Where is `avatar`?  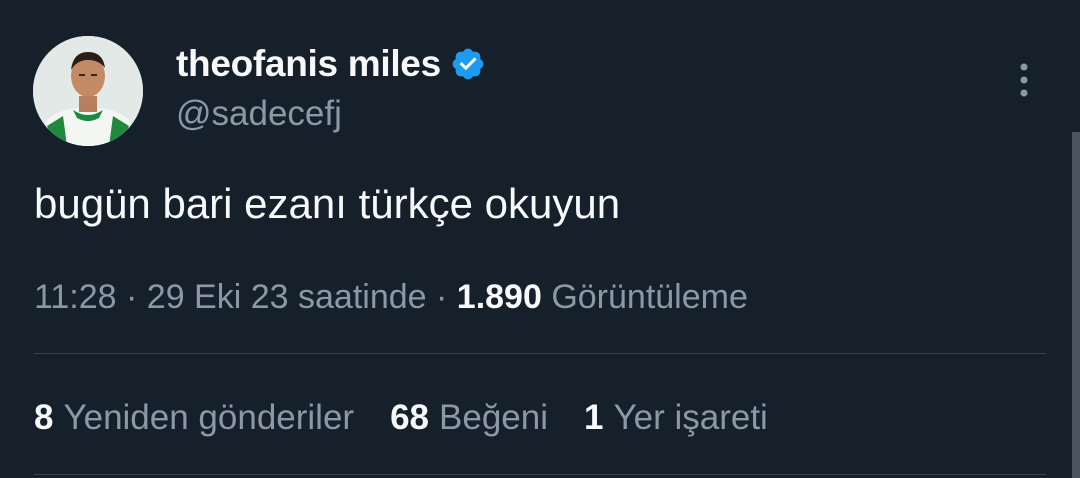
avatar is located at coordinates (88, 91).